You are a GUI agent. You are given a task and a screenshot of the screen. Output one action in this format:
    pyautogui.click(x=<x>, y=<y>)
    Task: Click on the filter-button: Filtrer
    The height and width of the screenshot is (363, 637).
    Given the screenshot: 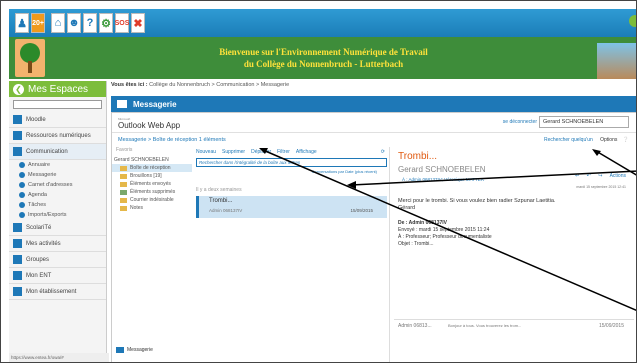 What is the action you would take?
    pyautogui.click(x=283, y=152)
    